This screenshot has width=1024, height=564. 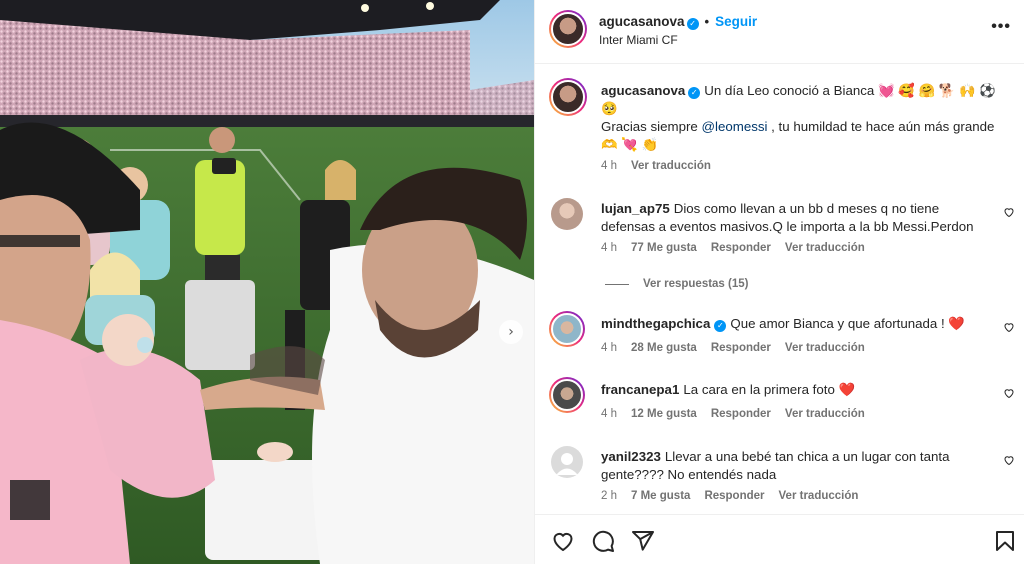 I want to click on post-location: Inter Miami CF, so click(x=638, y=40).